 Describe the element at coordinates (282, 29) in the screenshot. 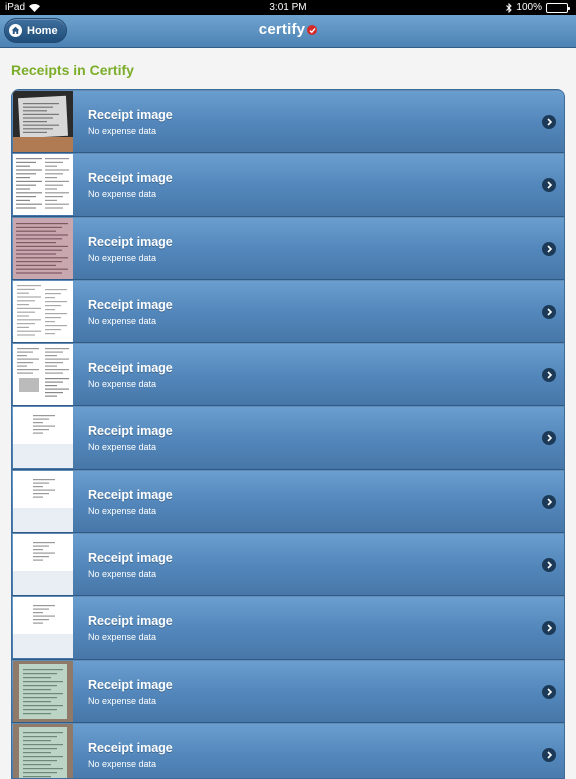

I see `brand-name: certify` at that location.